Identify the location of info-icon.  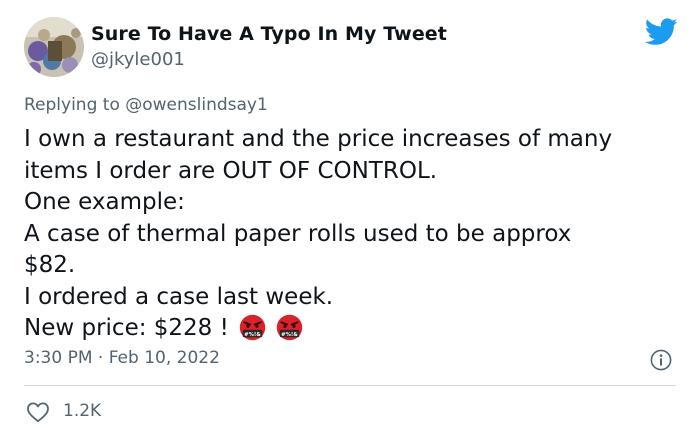
(661, 360).